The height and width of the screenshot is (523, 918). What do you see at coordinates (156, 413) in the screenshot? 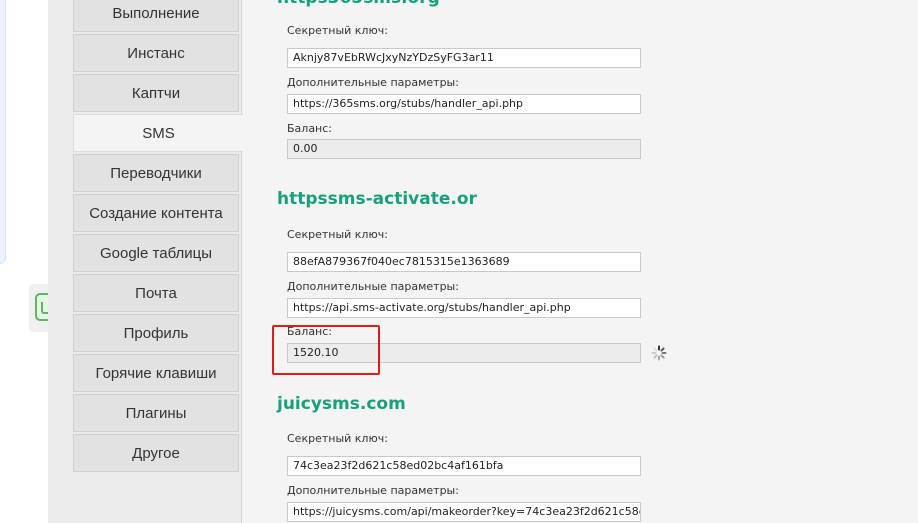
I see `nav-item-plugins: Плагины` at bounding box center [156, 413].